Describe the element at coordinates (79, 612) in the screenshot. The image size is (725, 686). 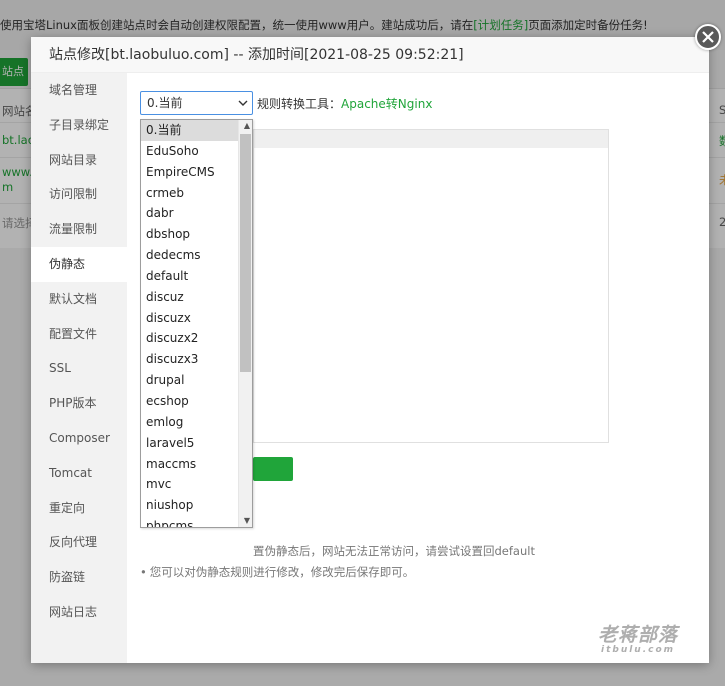
I see `sidebar-item: 网站日志` at that location.